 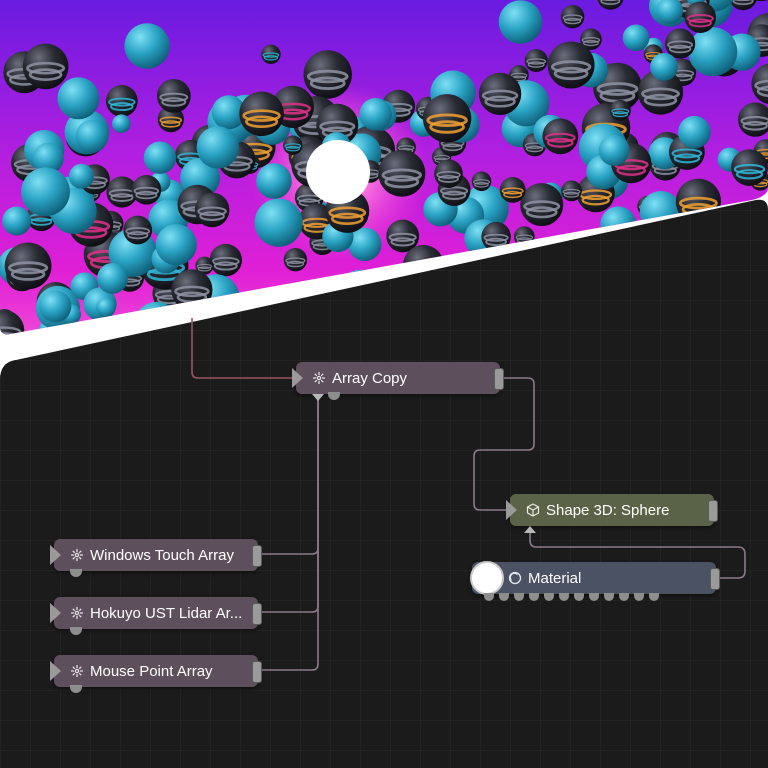 I want to click on node-mouse-point-array: Mouse Point Array, so click(x=156, y=674).